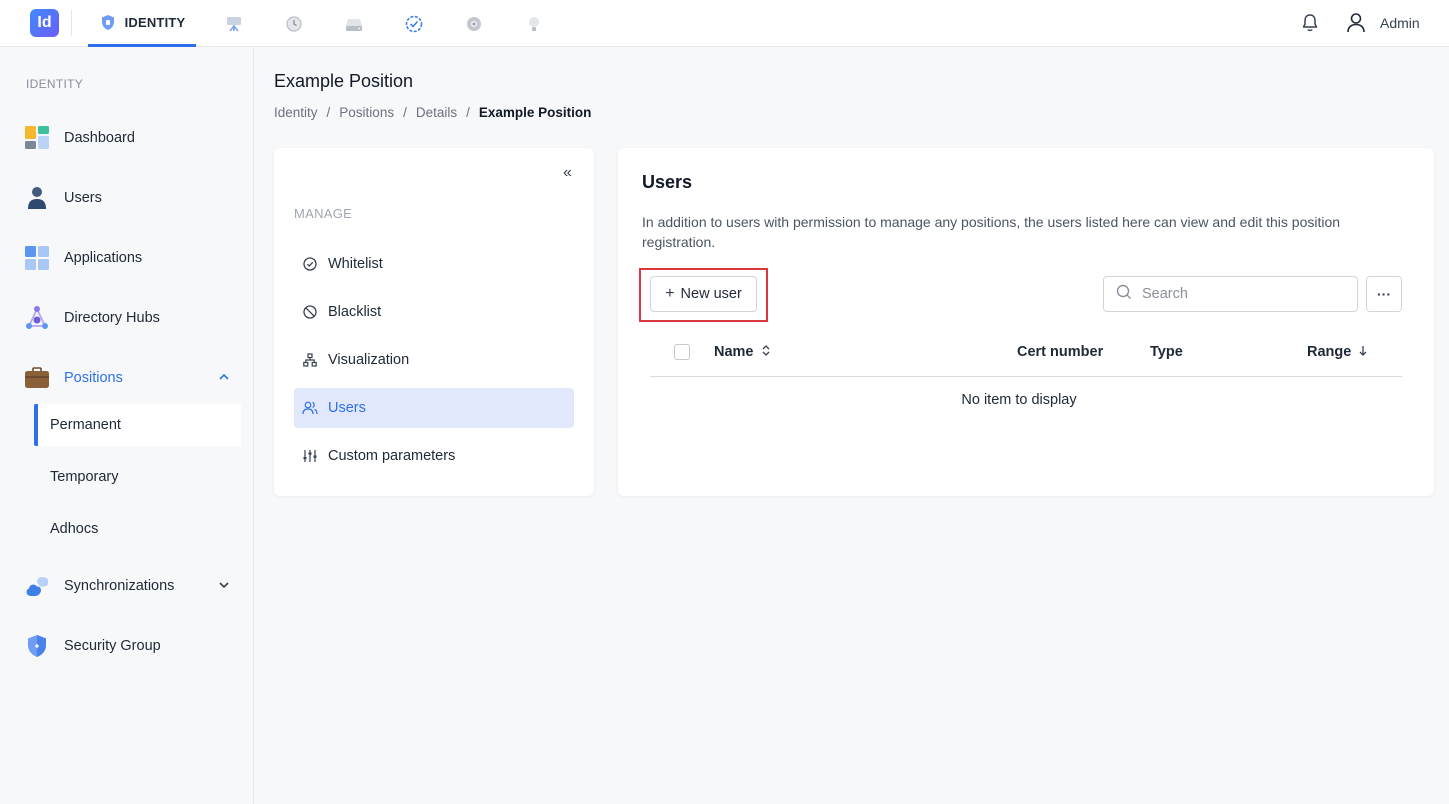  I want to click on page-title: Example Position, so click(344, 81).